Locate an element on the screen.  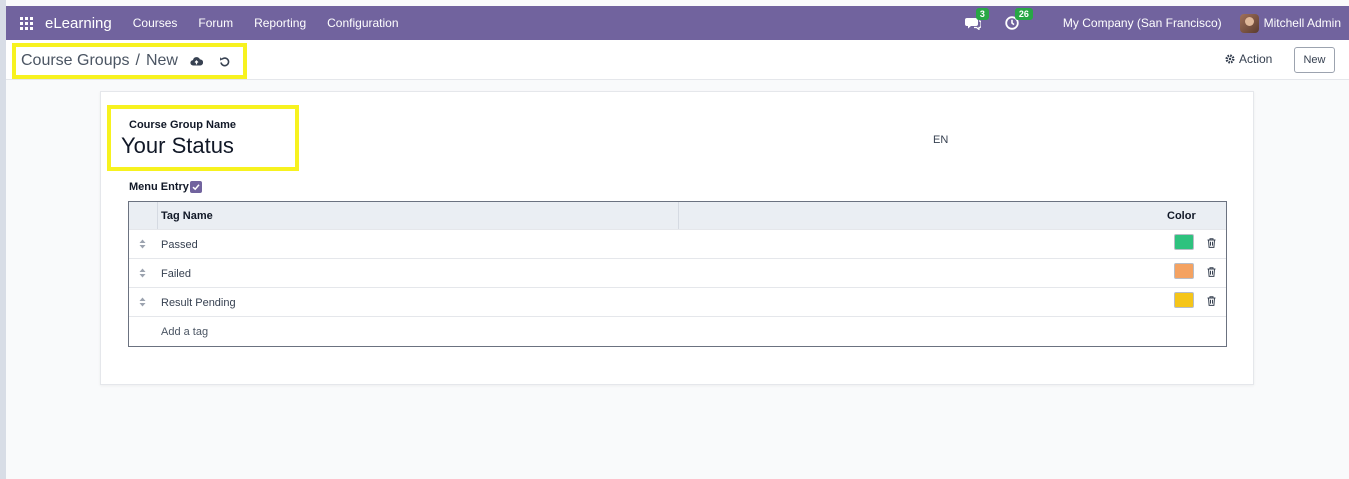
menu-entry-field: Menu Entry is located at coordinates (165, 187).